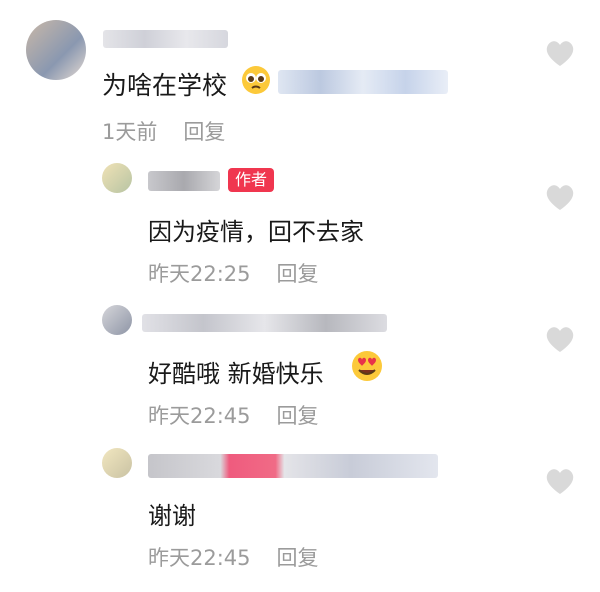 Image resolution: width=600 pixels, height=592 pixels. I want to click on timestamp: 昨天22:25, so click(199, 274).